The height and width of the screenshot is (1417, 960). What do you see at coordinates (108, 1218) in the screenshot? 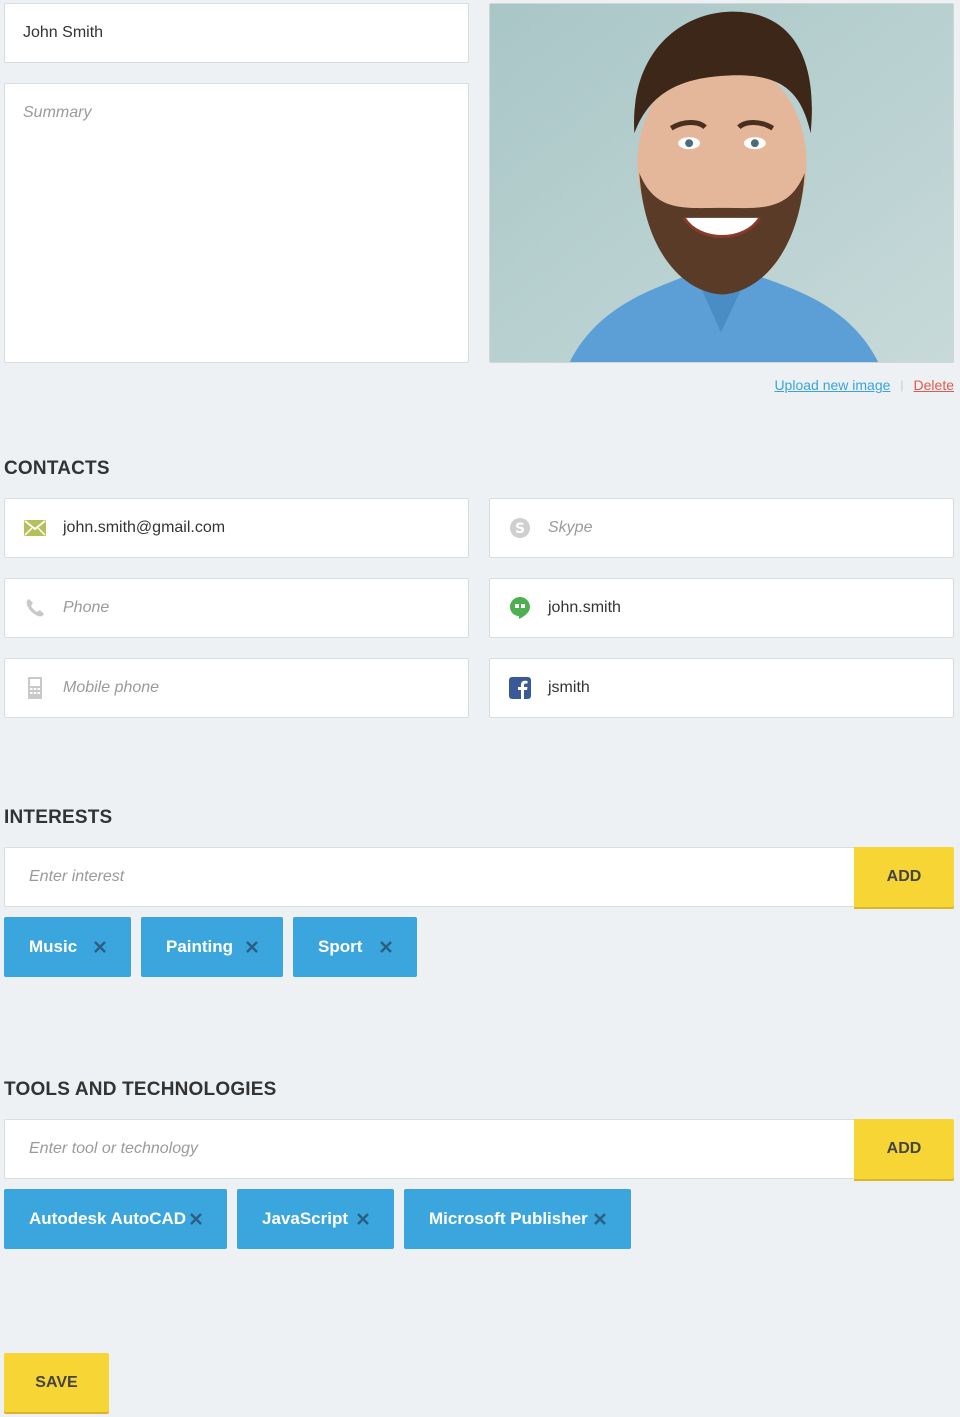
I see `tag-label: Autodesk AutoCAD` at bounding box center [108, 1218].